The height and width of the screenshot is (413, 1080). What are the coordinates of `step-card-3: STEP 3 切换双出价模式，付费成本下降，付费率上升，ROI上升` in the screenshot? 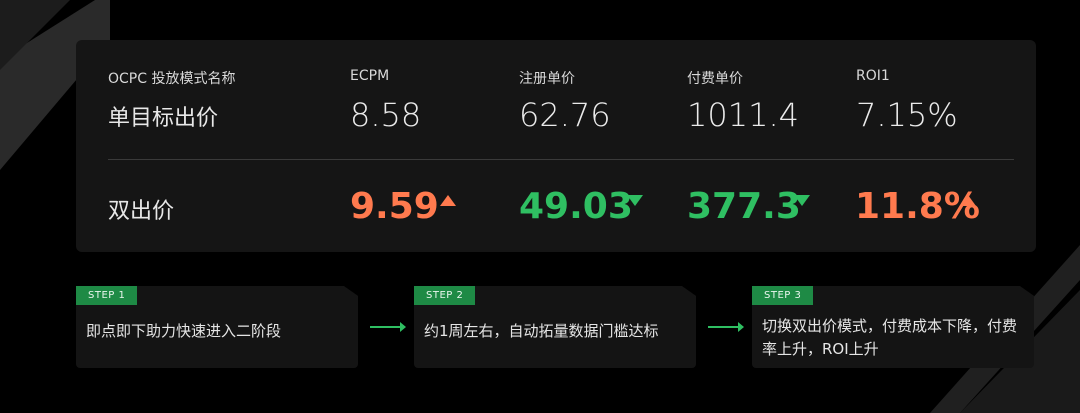 It's located at (893, 327).